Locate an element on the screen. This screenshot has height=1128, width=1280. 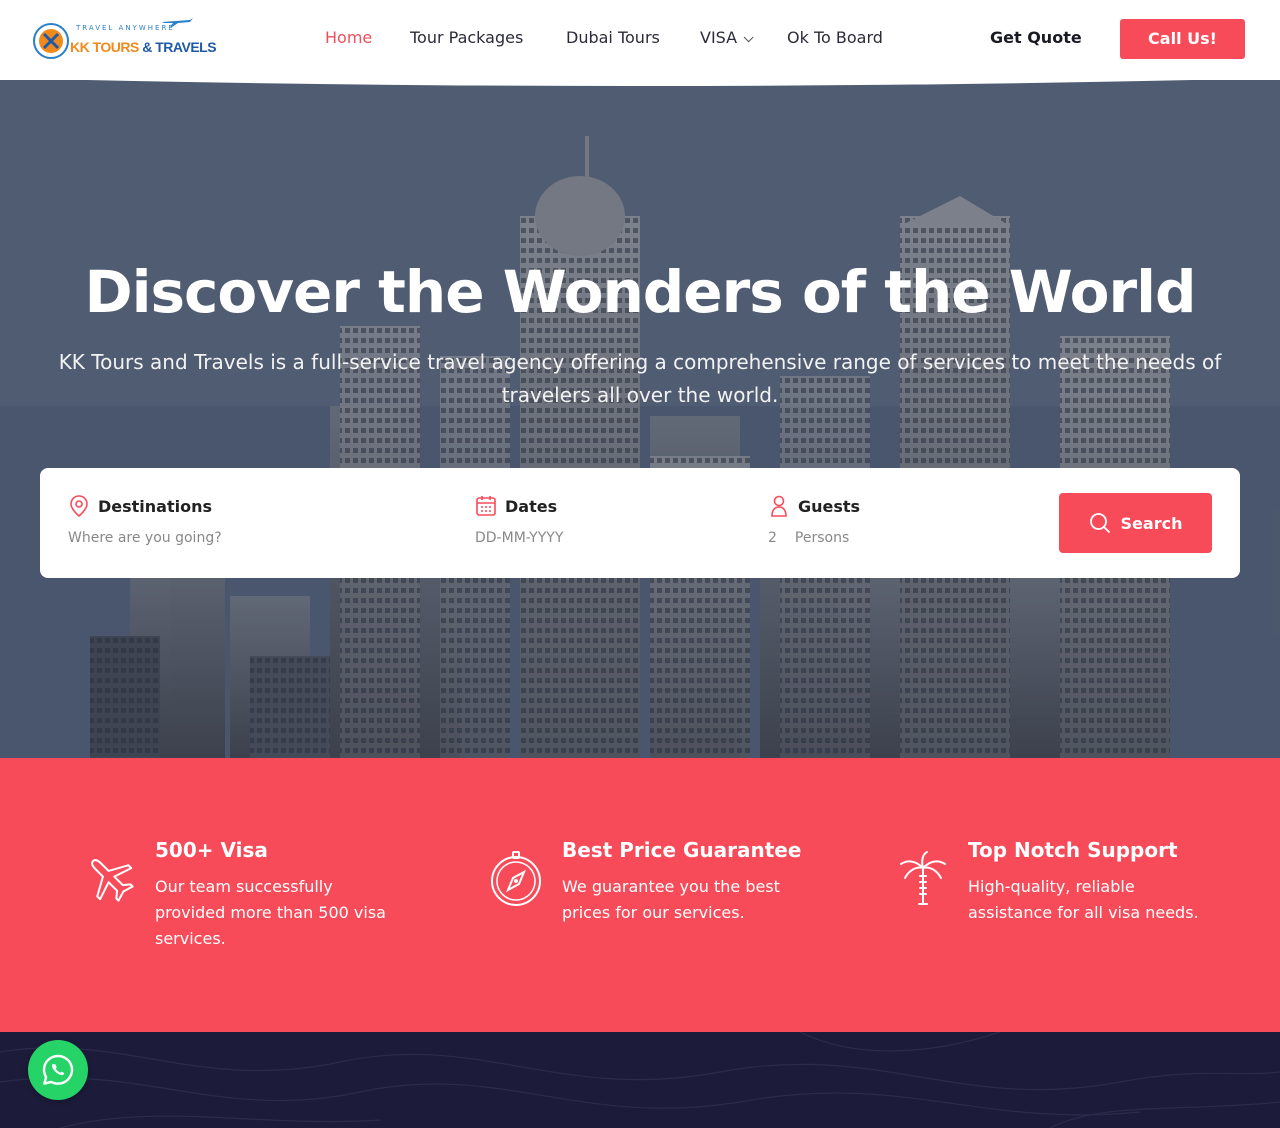
dates-label: Dates is located at coordinates (519, 506).